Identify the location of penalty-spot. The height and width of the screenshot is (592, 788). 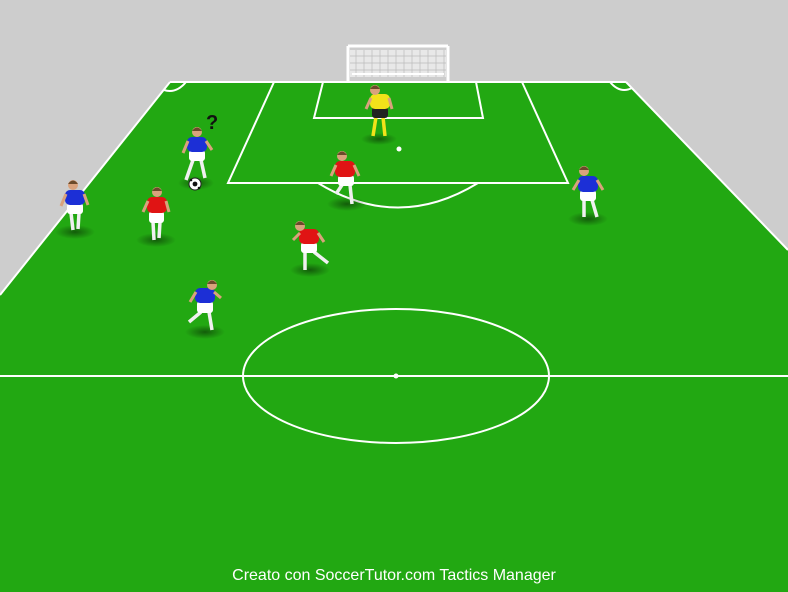
(399, 149).